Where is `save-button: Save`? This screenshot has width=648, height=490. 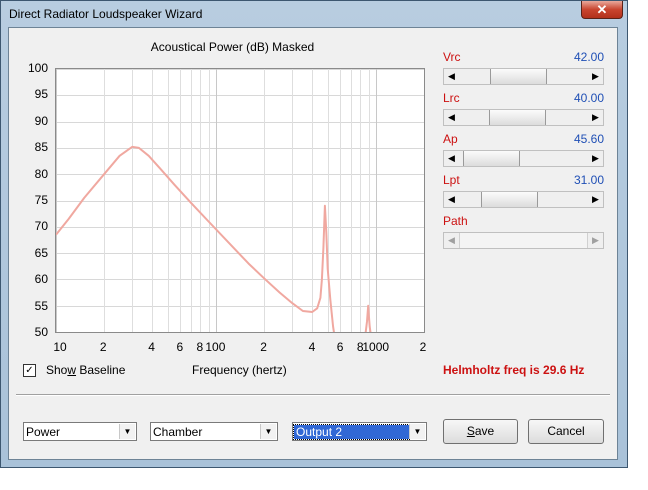 save-button: Save is located at coordinates (480, 431).